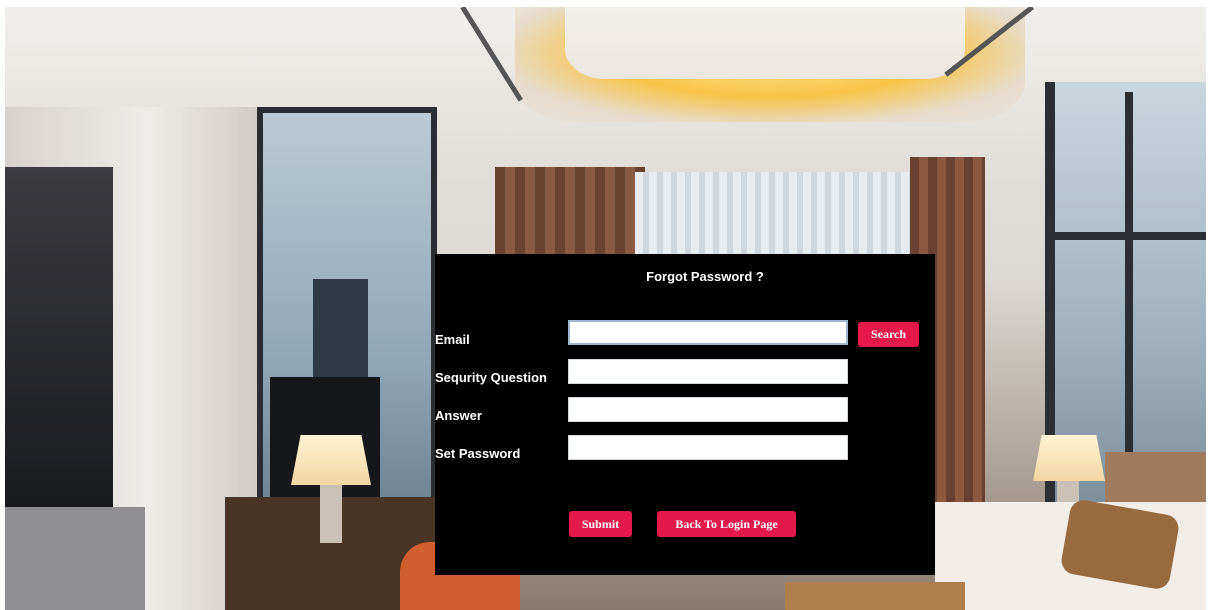 The height and width of the screenshot is (610, 1209). I want to click on search-button: Search, so click(888, 334).